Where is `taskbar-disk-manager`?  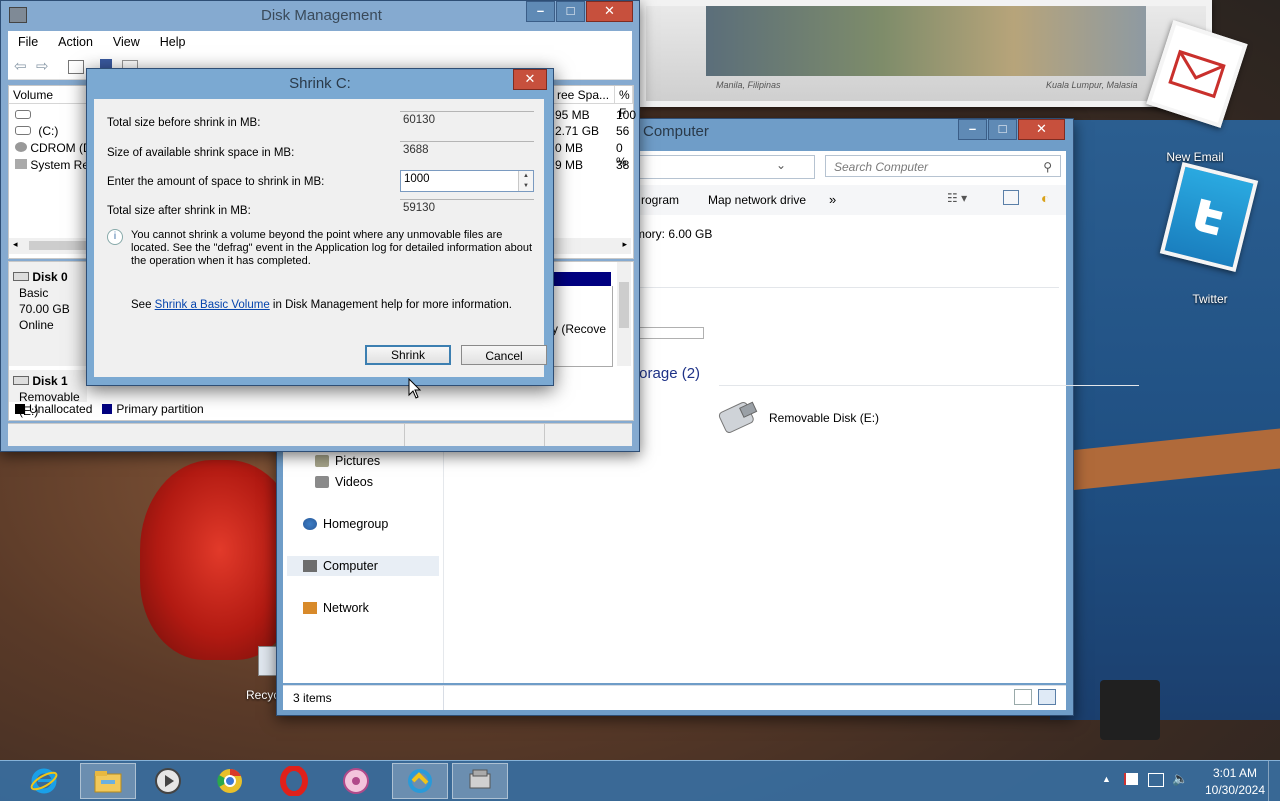
taskbar-disk-manager is located at coordinates (480, 781).